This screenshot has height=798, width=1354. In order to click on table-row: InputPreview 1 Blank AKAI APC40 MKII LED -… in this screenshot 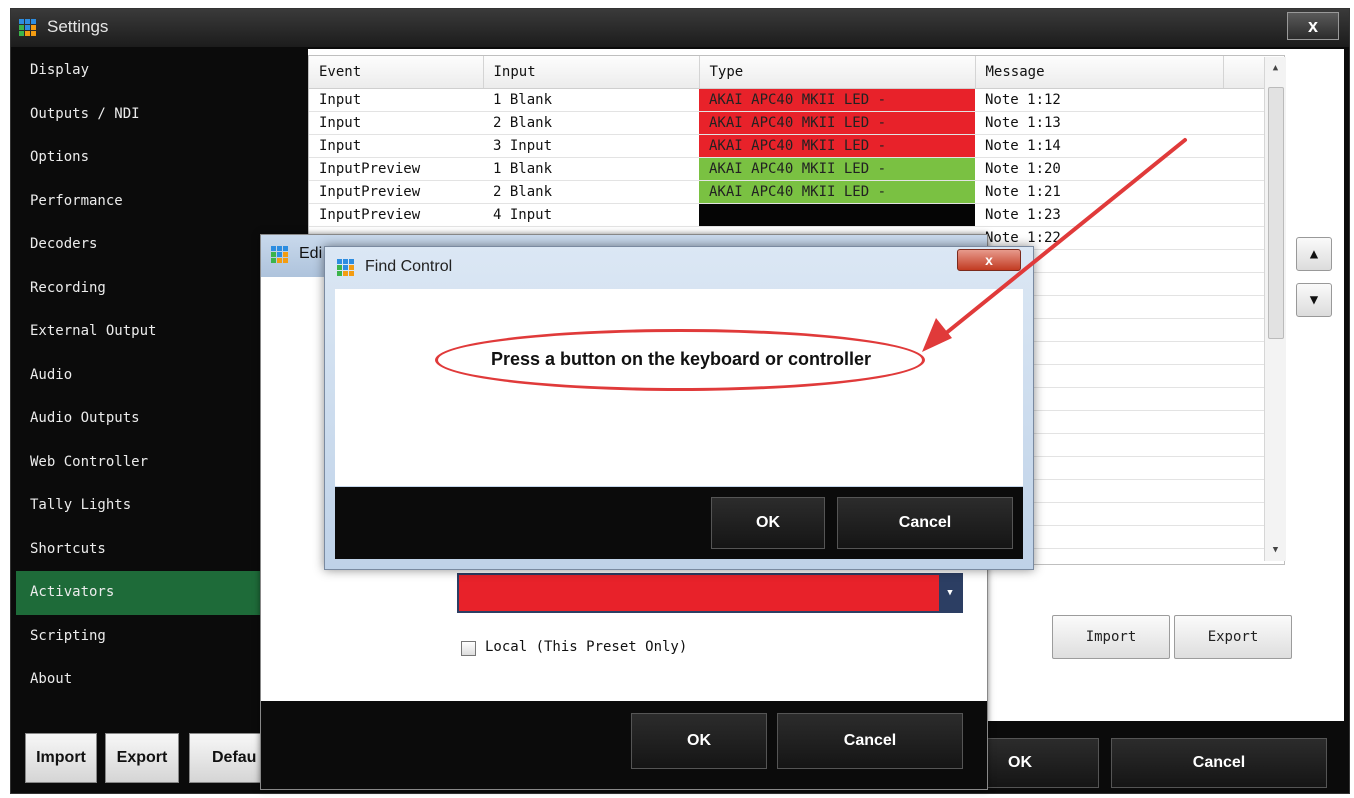, I will do `click(796, 169)`.